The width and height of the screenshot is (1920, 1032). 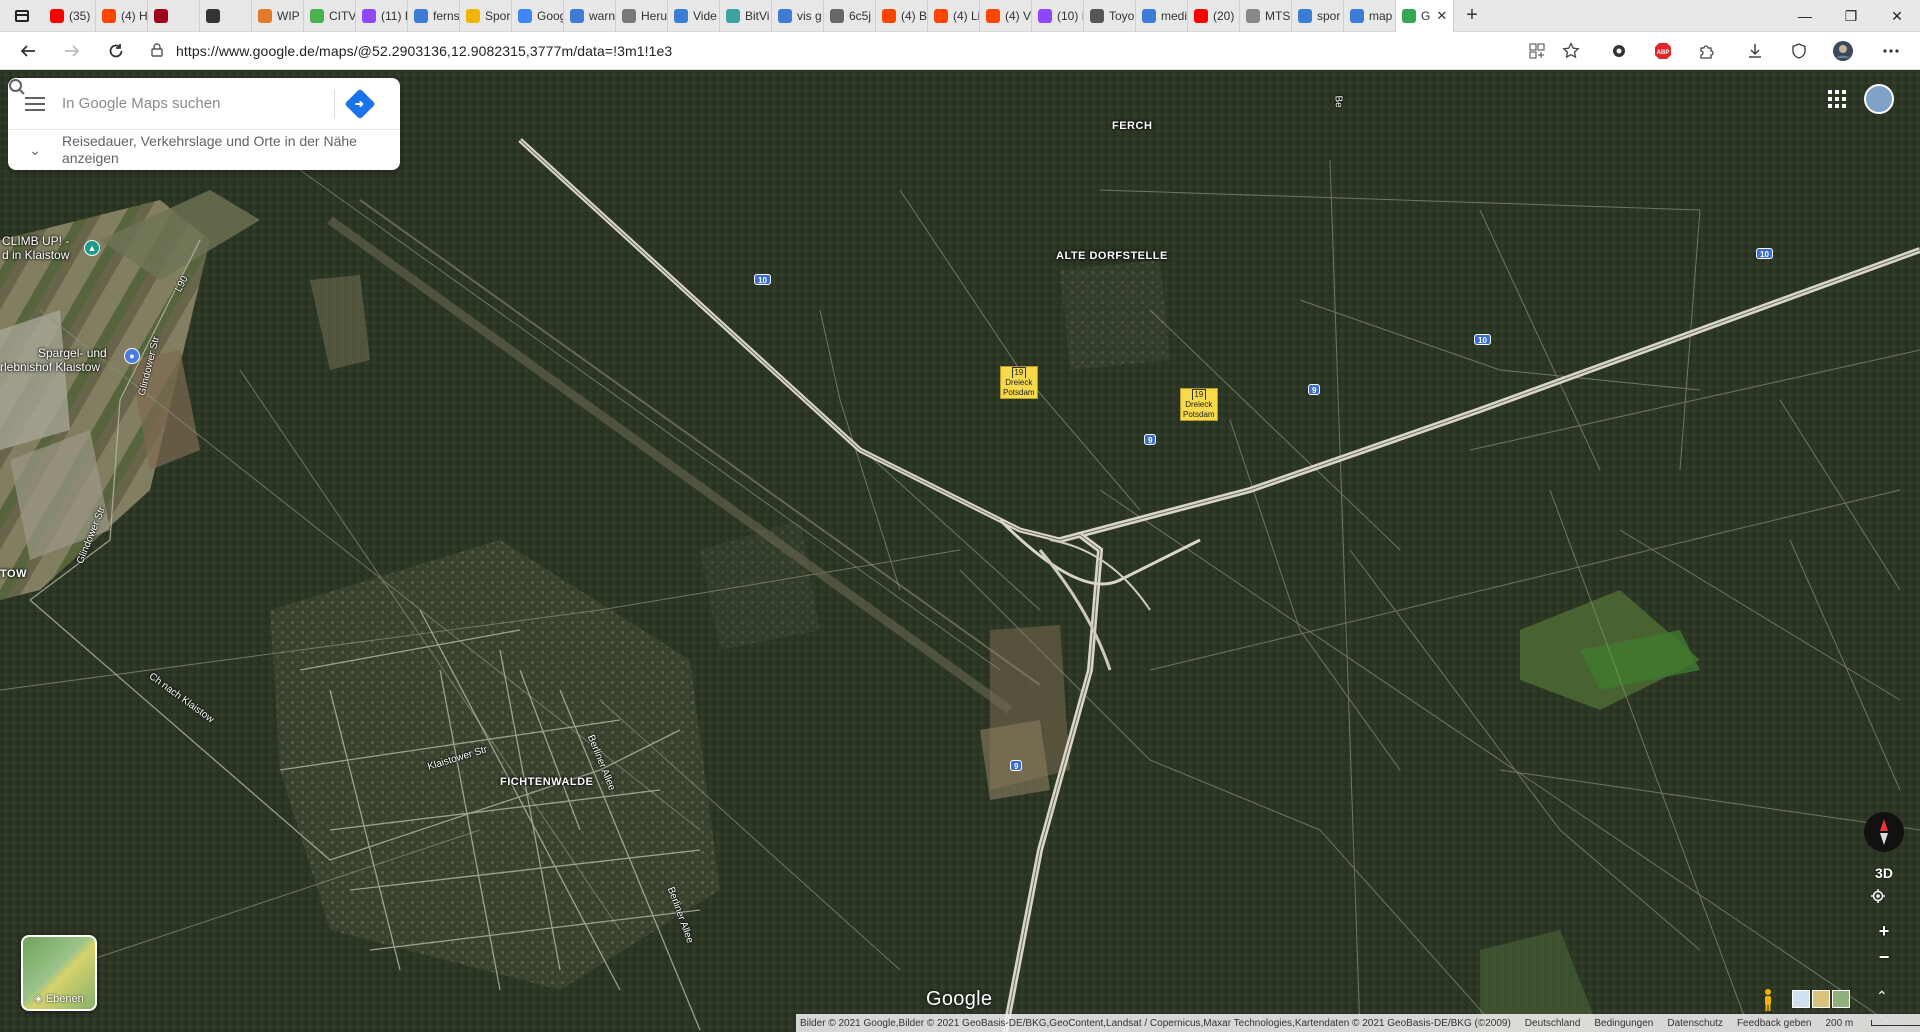 What do you see at coordinates (13, 574) in the screenshot?
I see `place-label-tow: TOW` at bounding box center [13, 574].